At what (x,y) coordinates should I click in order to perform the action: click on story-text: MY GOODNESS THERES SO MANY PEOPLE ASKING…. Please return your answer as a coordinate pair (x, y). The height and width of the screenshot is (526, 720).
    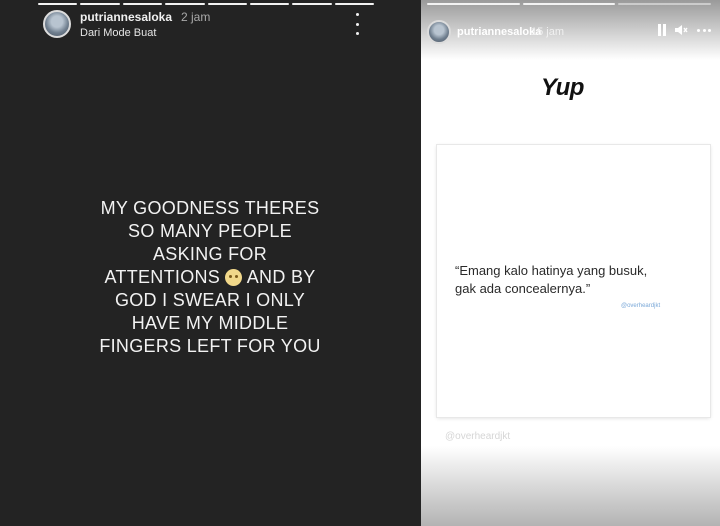
    Looking at the image, I should click on (210, 277).